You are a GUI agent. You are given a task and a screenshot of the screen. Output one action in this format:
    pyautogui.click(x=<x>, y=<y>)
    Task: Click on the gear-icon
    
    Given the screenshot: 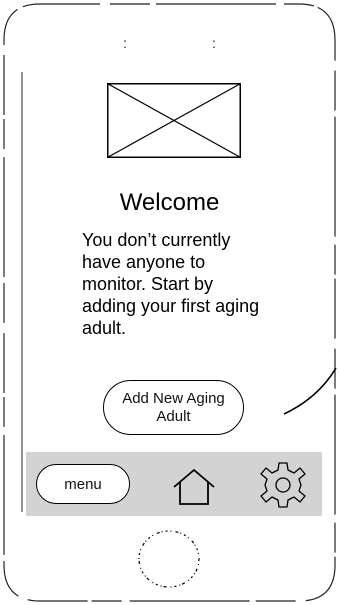 What is the action you would take?
    pyautogui.click(x=283, y=485)
    